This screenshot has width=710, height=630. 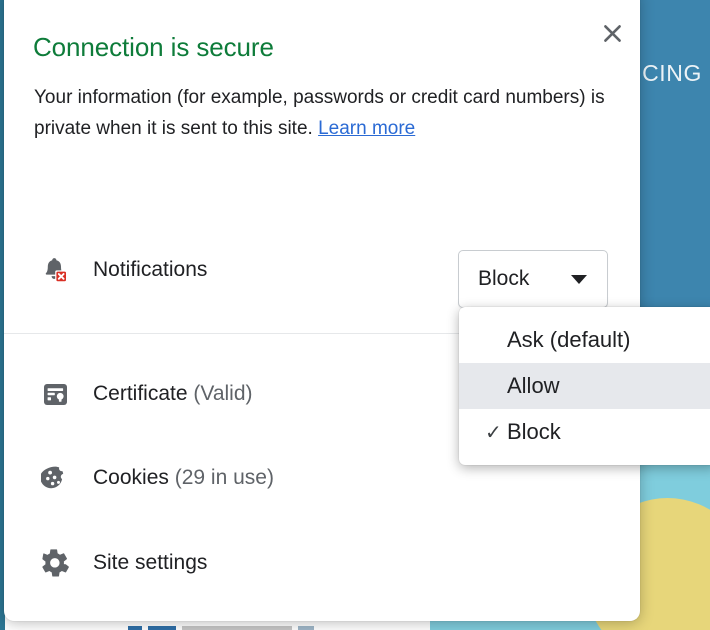 I want to click on notifications-permission-select: Block, so click(x=533, y=279).